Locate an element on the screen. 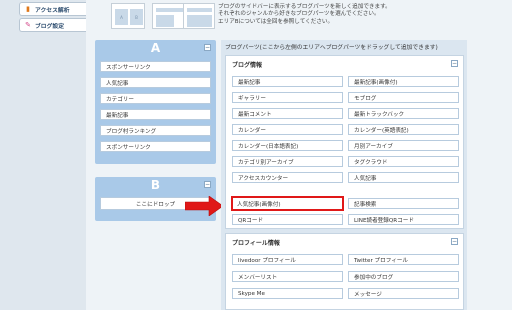 The width and height of the screenshot is (512, 310). area-a-part: 人気記事 is located at coordinates (155, 82).